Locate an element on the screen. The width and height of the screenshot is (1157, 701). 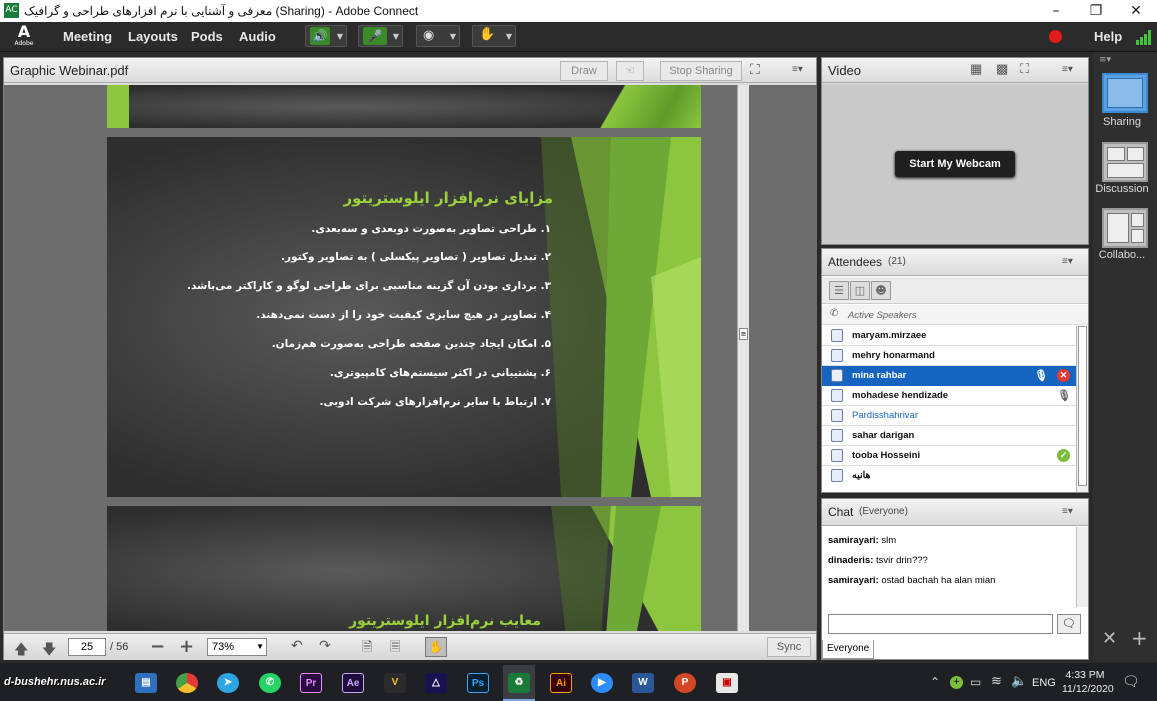
word-icon: W is located at coordinates (643, 683).